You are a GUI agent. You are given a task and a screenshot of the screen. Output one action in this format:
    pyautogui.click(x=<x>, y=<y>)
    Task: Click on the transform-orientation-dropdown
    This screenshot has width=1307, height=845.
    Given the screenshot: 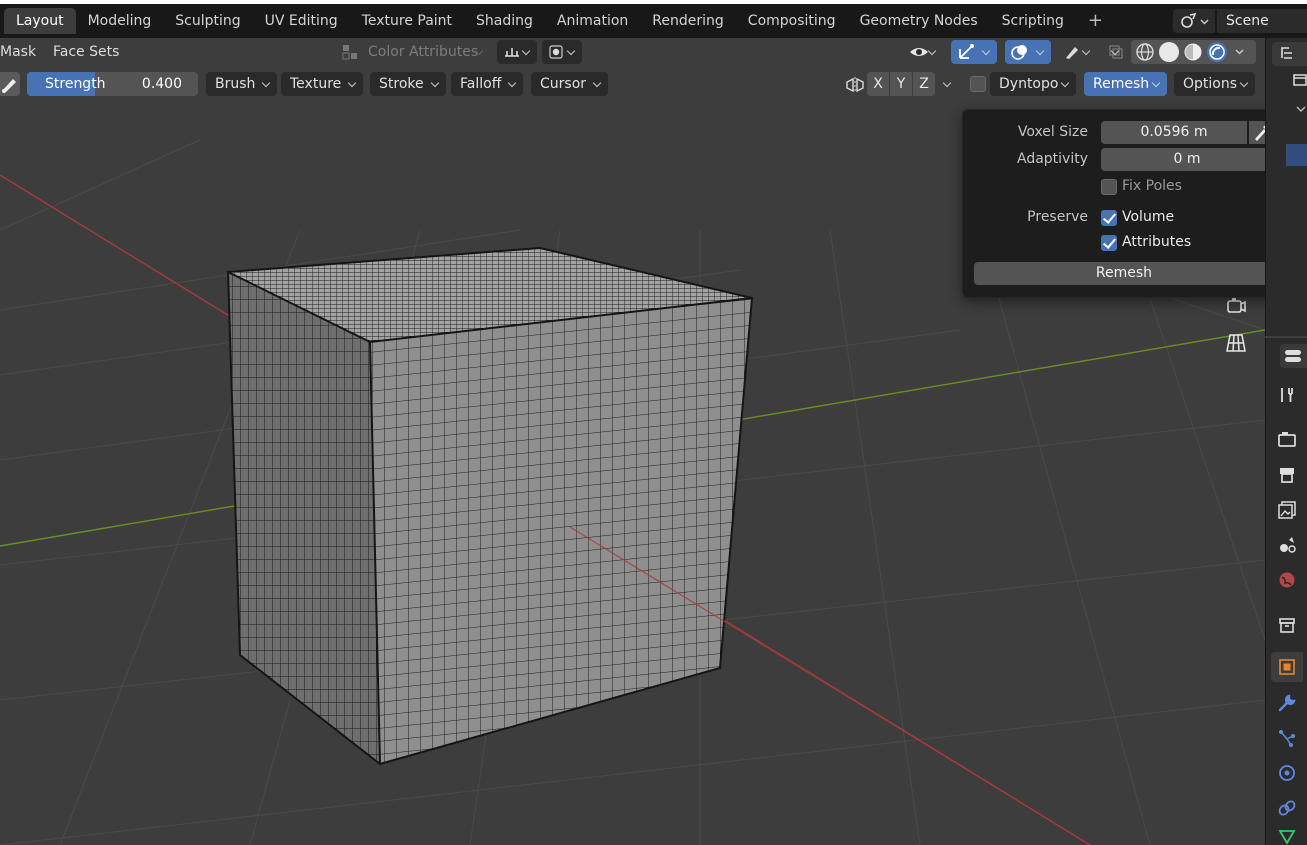 What is the action you would take?
    pyautogui.click(x=517, y=52)
    